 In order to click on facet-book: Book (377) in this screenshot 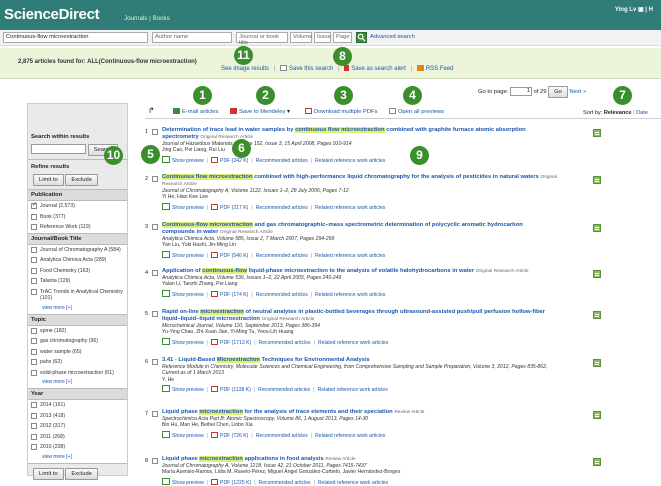, I will do `click(77, 217)`.